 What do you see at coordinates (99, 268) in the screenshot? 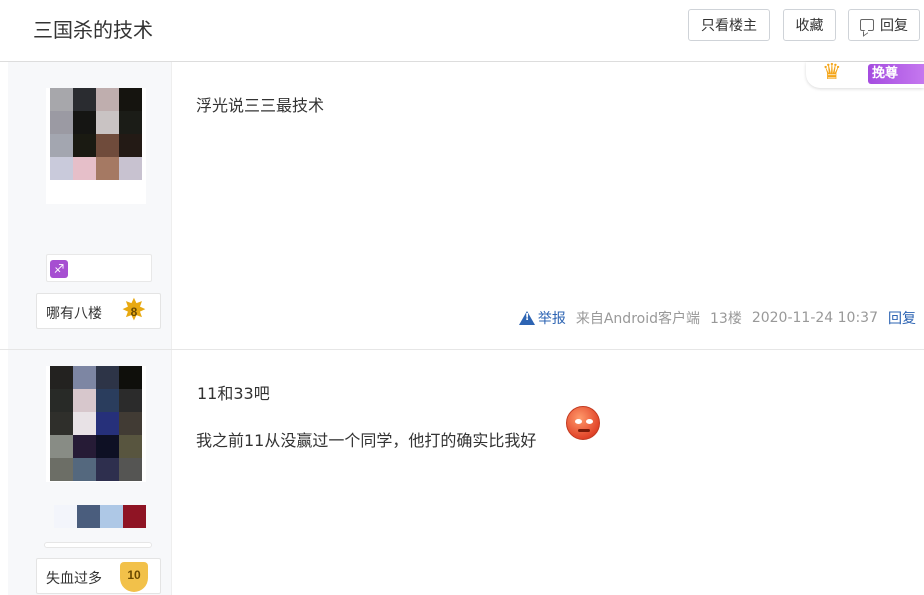
I see `user-badge-box: ♐` at bounding box center [99, 268].